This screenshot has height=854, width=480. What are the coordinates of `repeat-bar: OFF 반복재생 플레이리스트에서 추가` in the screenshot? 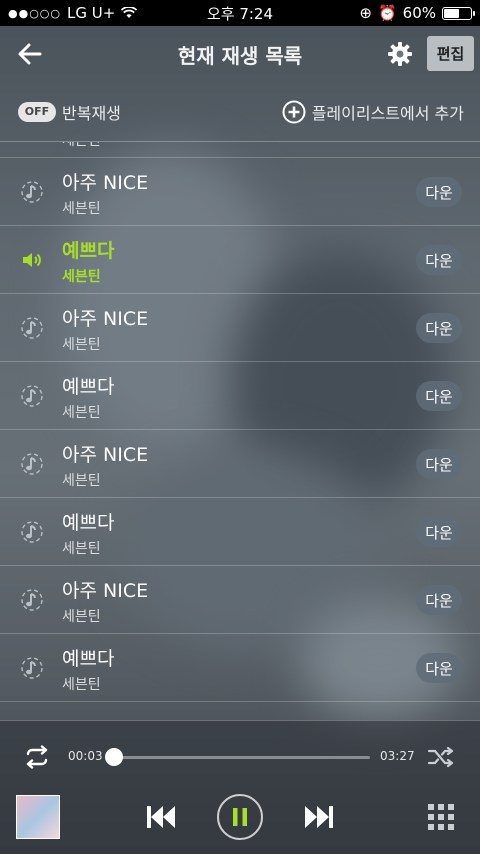 It's located at (240, 112).